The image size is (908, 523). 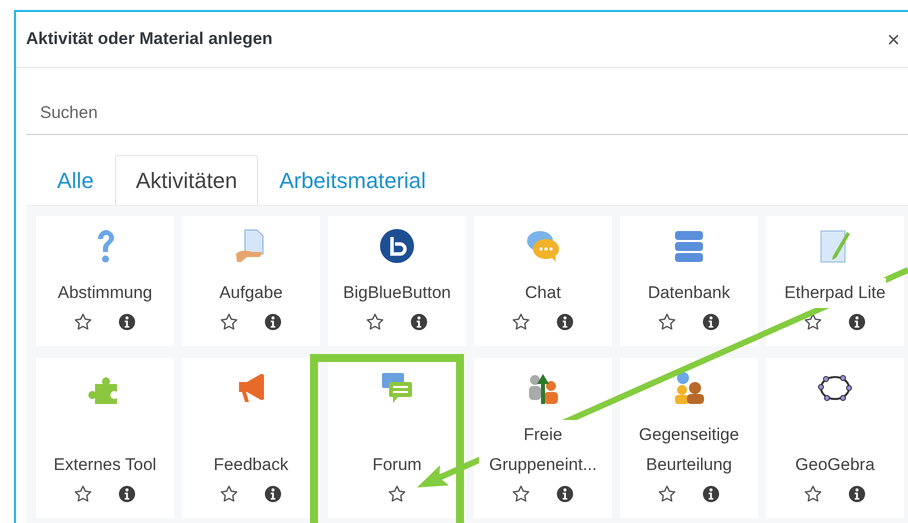 What do you see at coordinates (689, 281) in the screenshot?
I see `module-card: Datenbank` at bounding box center [689, 281].